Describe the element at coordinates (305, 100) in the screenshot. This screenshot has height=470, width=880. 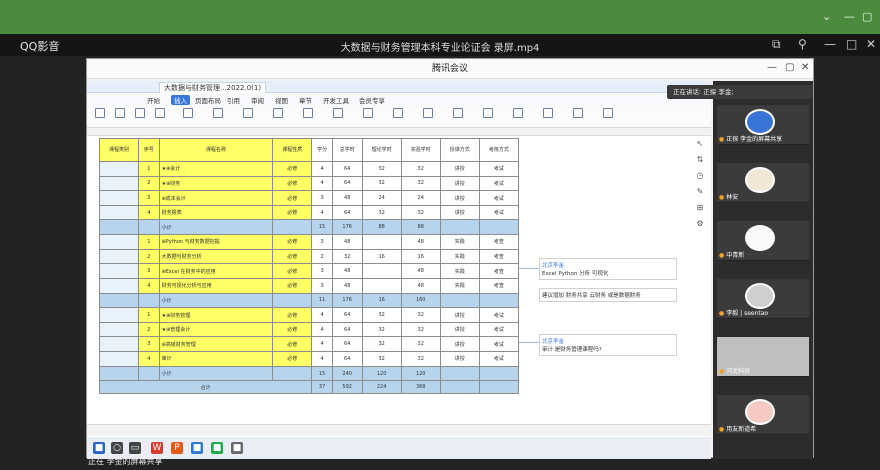
I see `menu-item: 章节` at that location.